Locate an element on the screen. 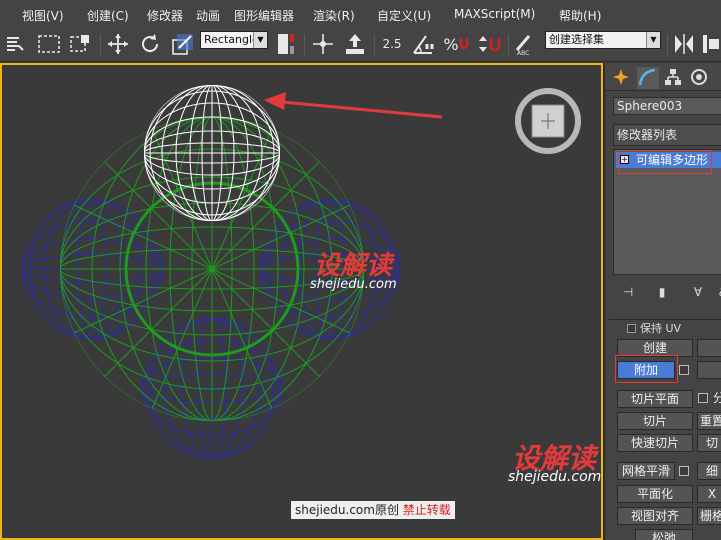  modifier-list-dropdown: 修改器列表 is located at coordinates (667, 135).